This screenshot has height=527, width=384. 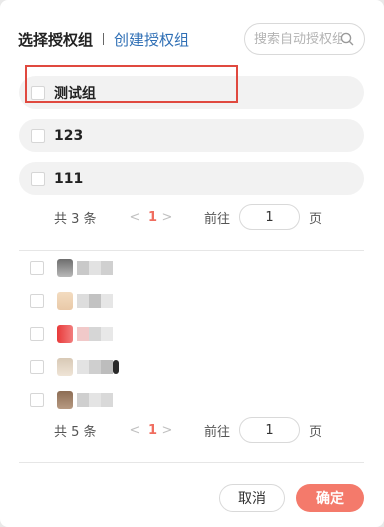 I want to click on search-icon, so click(x=347, y=39).